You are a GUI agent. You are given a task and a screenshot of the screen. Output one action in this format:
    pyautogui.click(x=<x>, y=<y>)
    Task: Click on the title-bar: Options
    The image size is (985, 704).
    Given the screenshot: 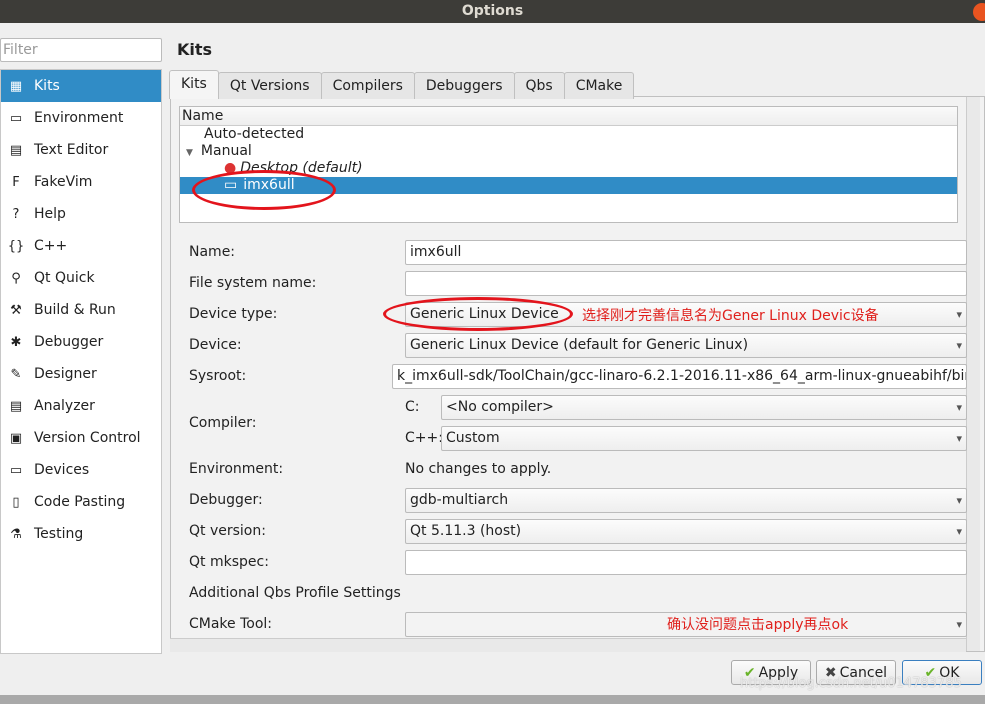 What is the action you would take?
    pyautogui.click(x=492, y=11)
    